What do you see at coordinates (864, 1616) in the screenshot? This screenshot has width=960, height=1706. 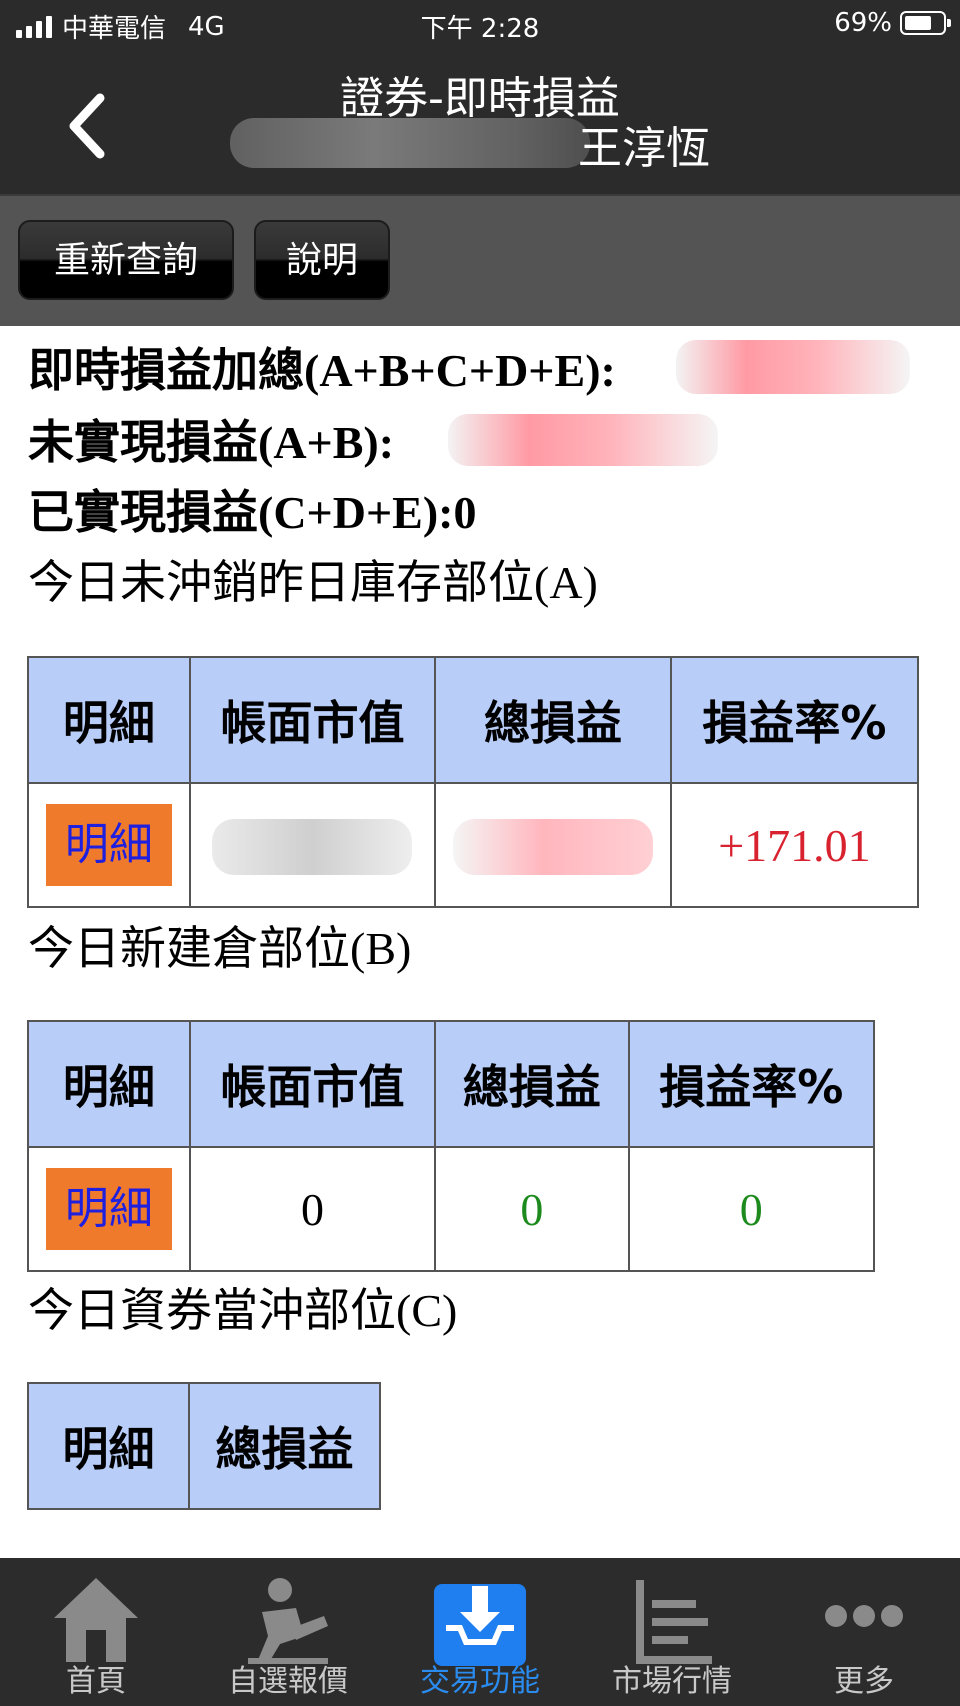 I see `more-dots-icon` at bounding box center [864, 1616].